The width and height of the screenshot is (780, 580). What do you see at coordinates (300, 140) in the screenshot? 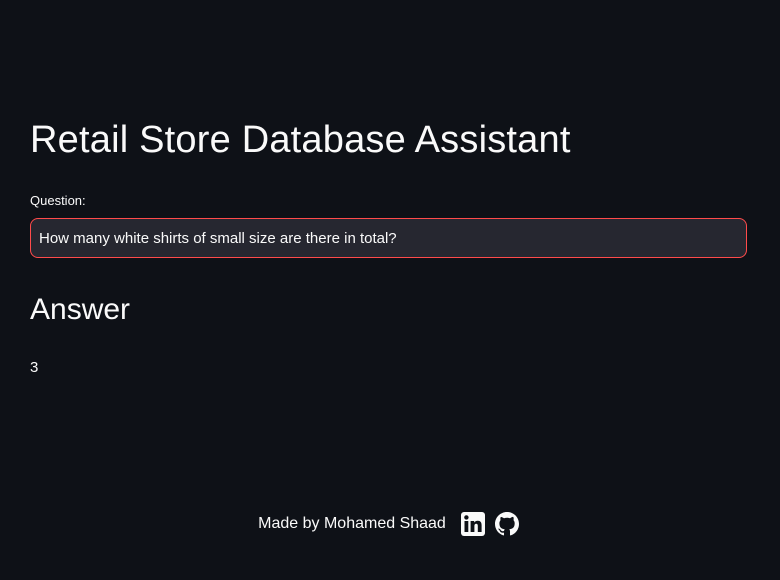
I see `page-title: Retail Store Database Assistant` at bounding box center [300, 140].